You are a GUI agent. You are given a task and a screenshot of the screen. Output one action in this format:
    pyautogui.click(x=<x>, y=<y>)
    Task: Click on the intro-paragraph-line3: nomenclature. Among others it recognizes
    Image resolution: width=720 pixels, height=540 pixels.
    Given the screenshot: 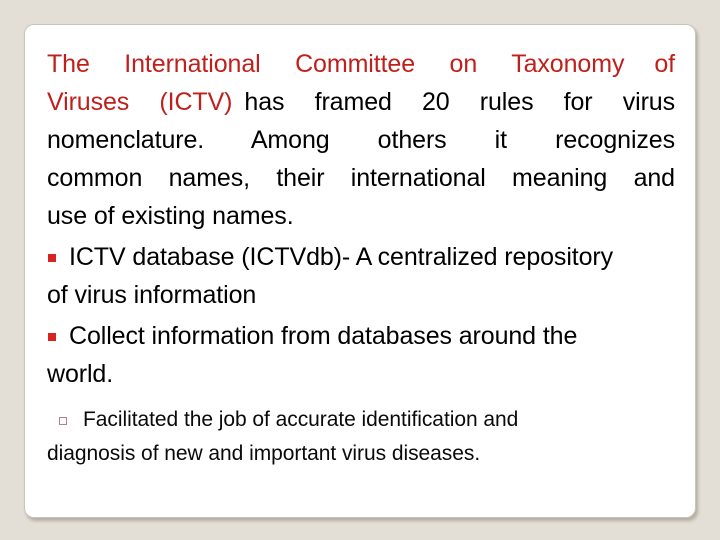 What is the action you would take?
    pyautogui.click(x=361, y=140)
    